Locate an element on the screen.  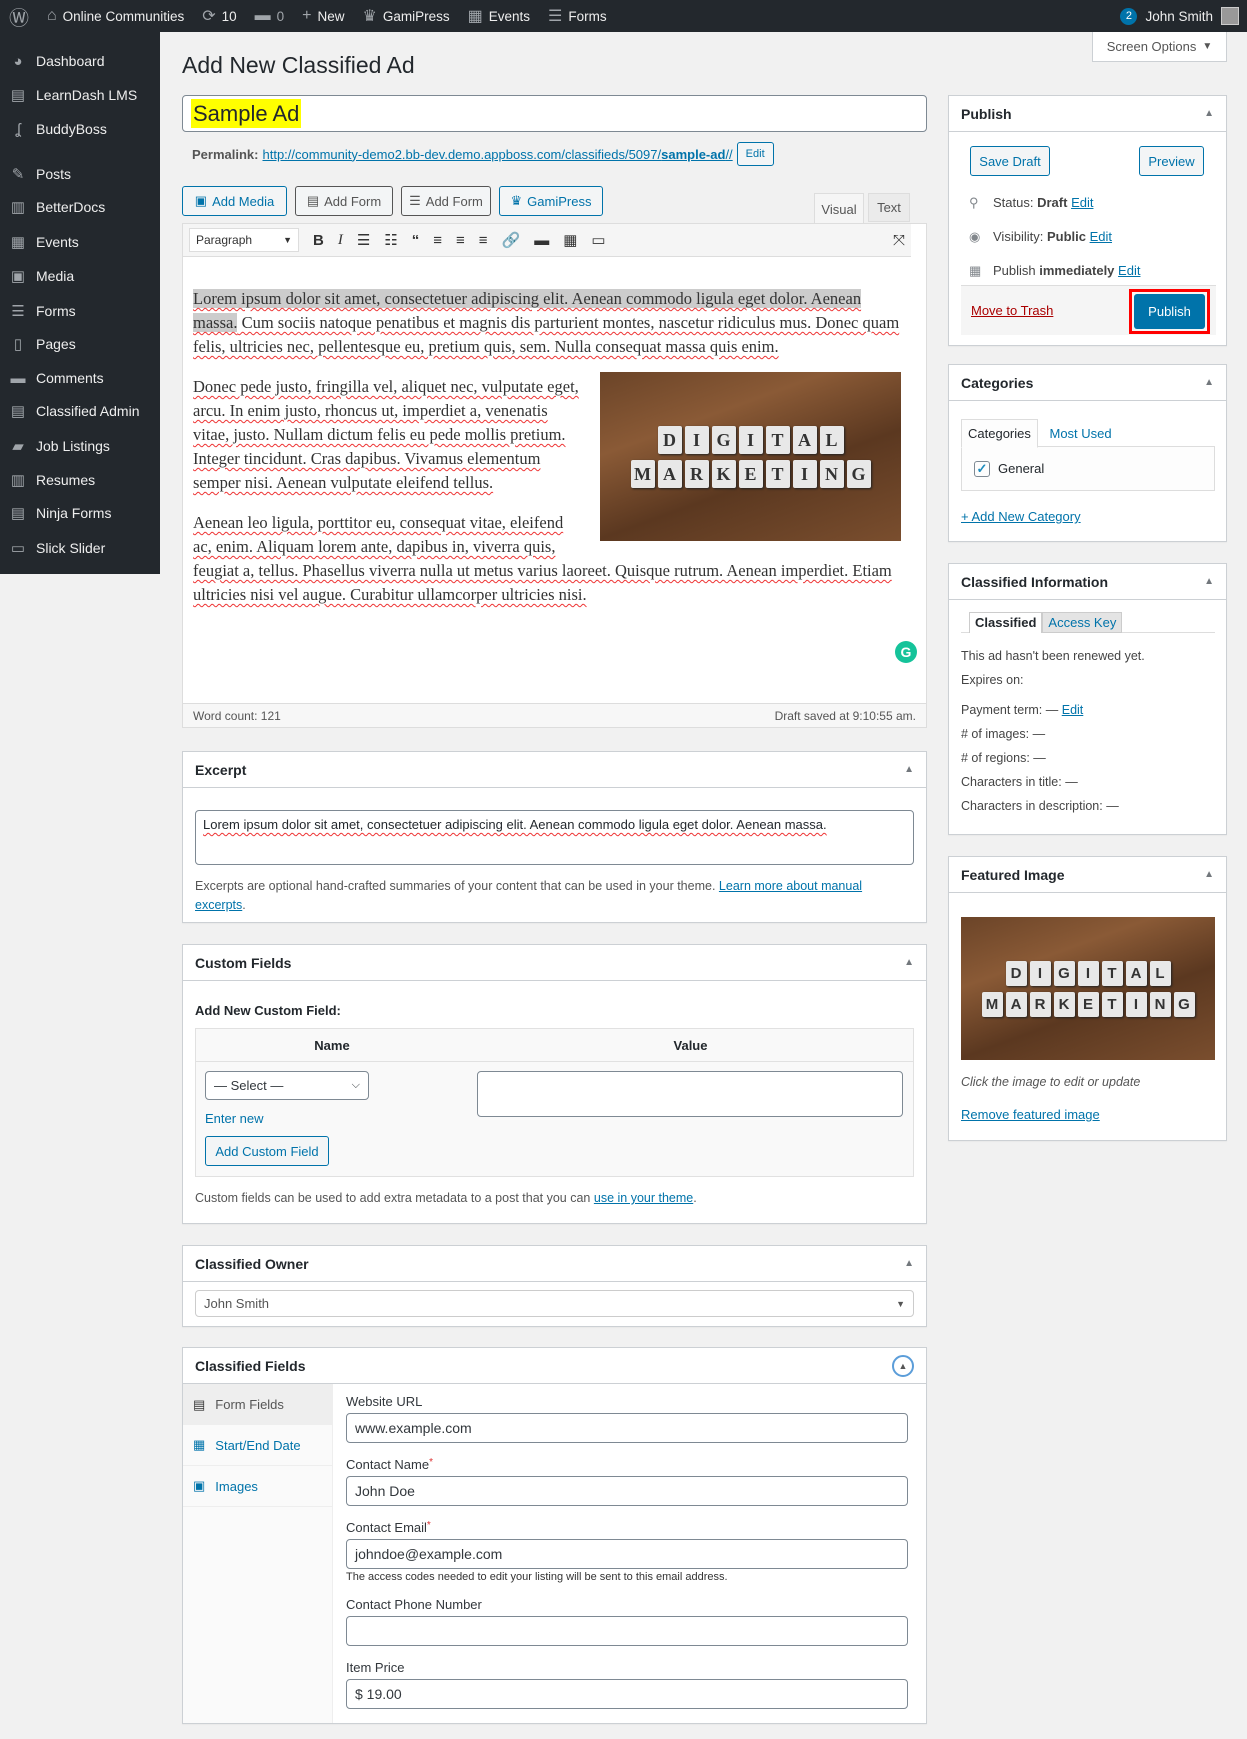
tab-start-end-date: ▦ Start/End Date is located at coordinates (257, 1445).